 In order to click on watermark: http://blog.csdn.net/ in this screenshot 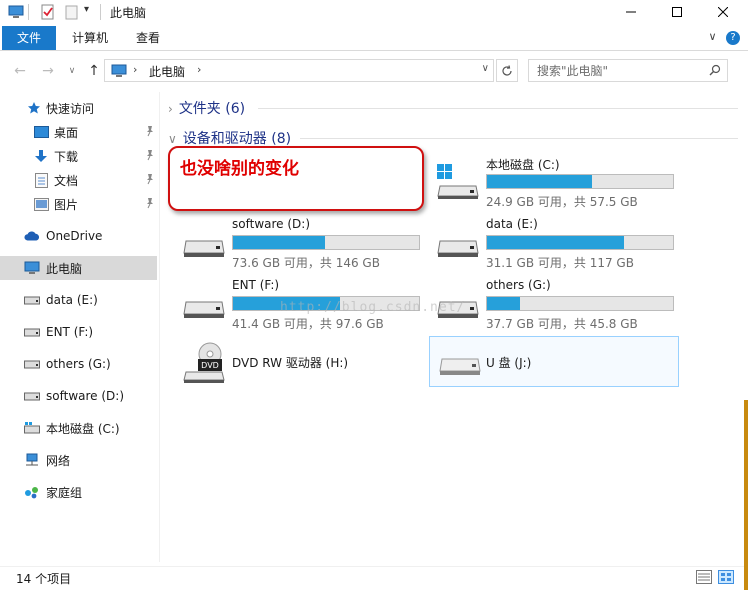, I will do `click(373, 307)`.